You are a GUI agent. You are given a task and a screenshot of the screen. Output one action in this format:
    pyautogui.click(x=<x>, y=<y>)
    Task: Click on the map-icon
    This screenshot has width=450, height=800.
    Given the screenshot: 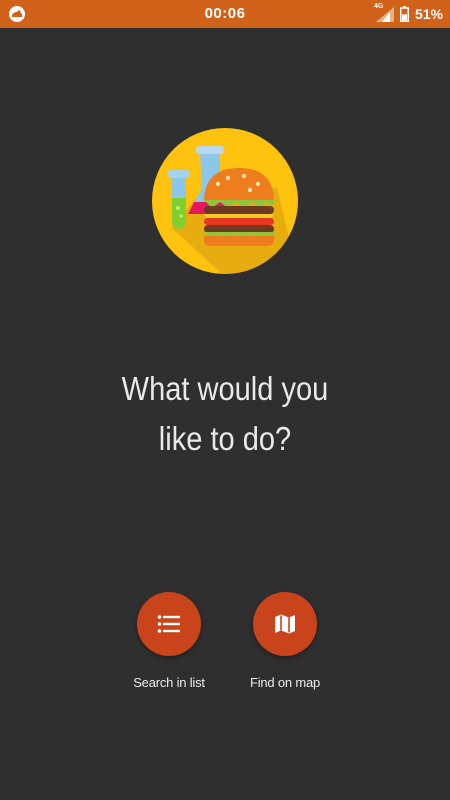 What is the action you would take?
    pyautogui.click(x=285, y=624)
    